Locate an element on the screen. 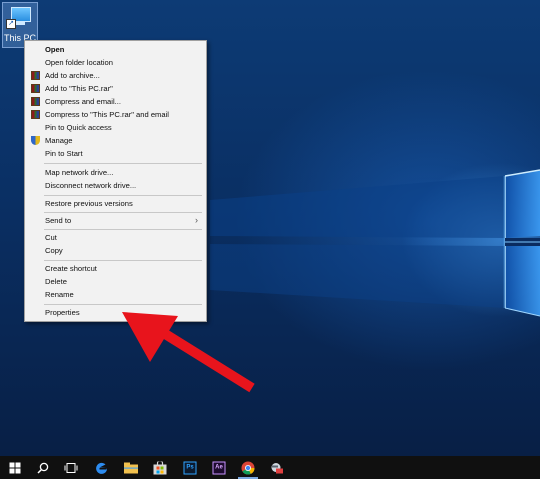 The height and width of the screenshot is (479, 540). search-button is located at coordinates (43, 467).